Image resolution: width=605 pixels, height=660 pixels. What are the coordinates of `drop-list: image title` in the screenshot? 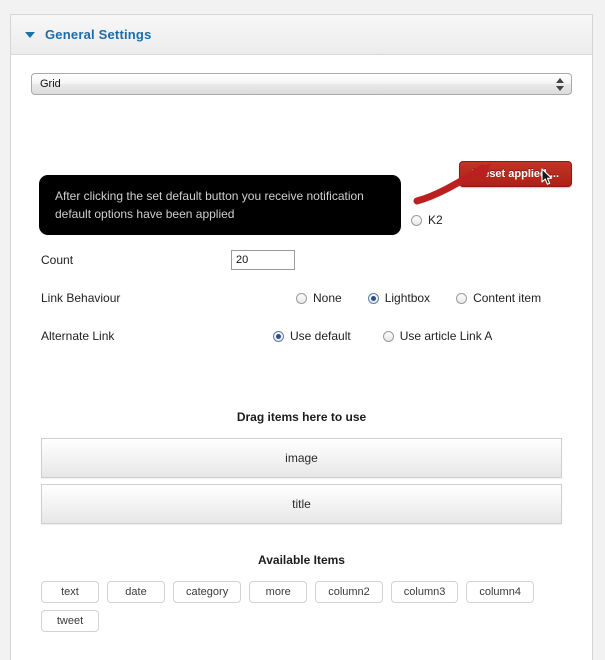 It's located at (301, 481).